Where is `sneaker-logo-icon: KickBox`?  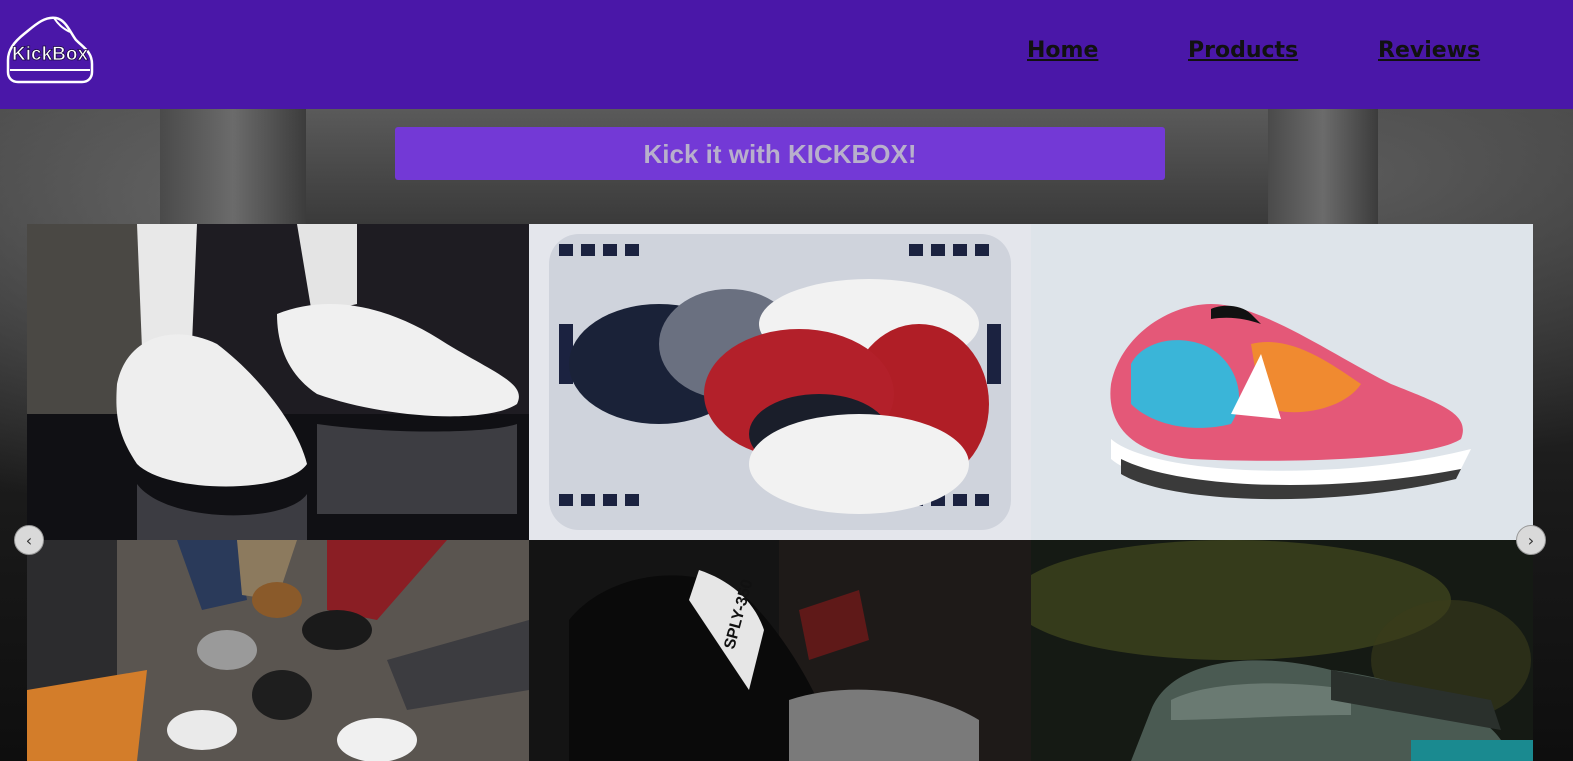
sneaker-logo-icon: KickBox is located at coordinates (50, 50).